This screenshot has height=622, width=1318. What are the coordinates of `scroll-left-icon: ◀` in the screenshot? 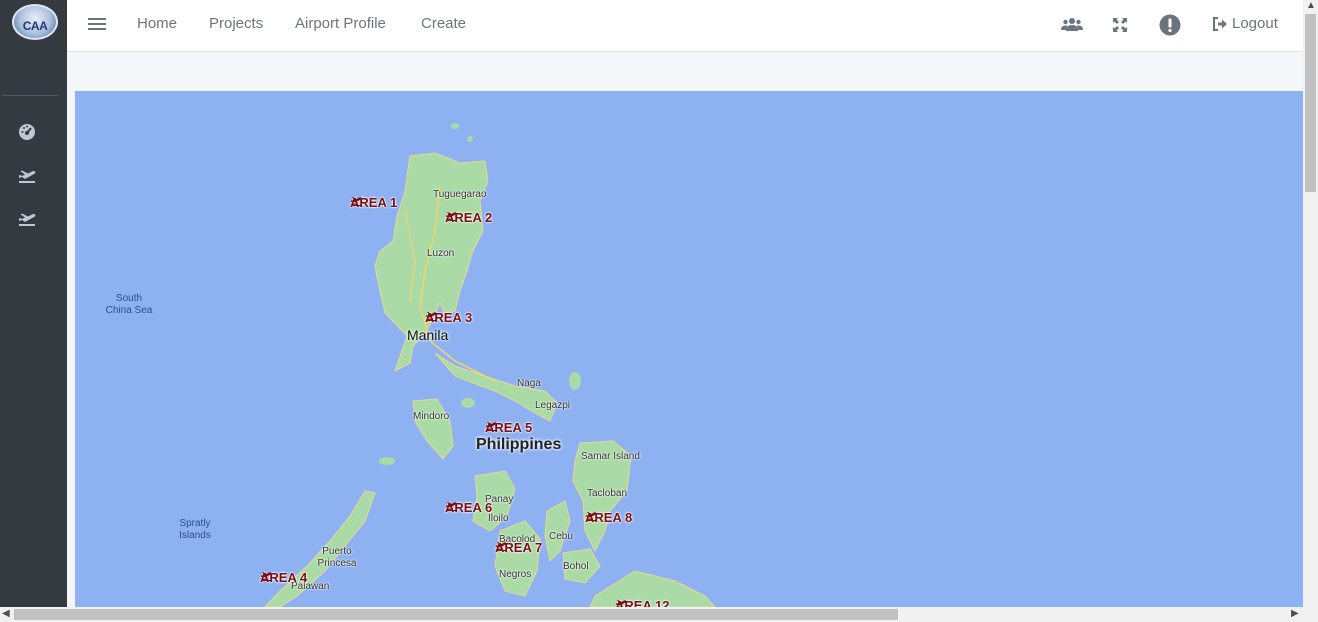 It's located at (6, 613).